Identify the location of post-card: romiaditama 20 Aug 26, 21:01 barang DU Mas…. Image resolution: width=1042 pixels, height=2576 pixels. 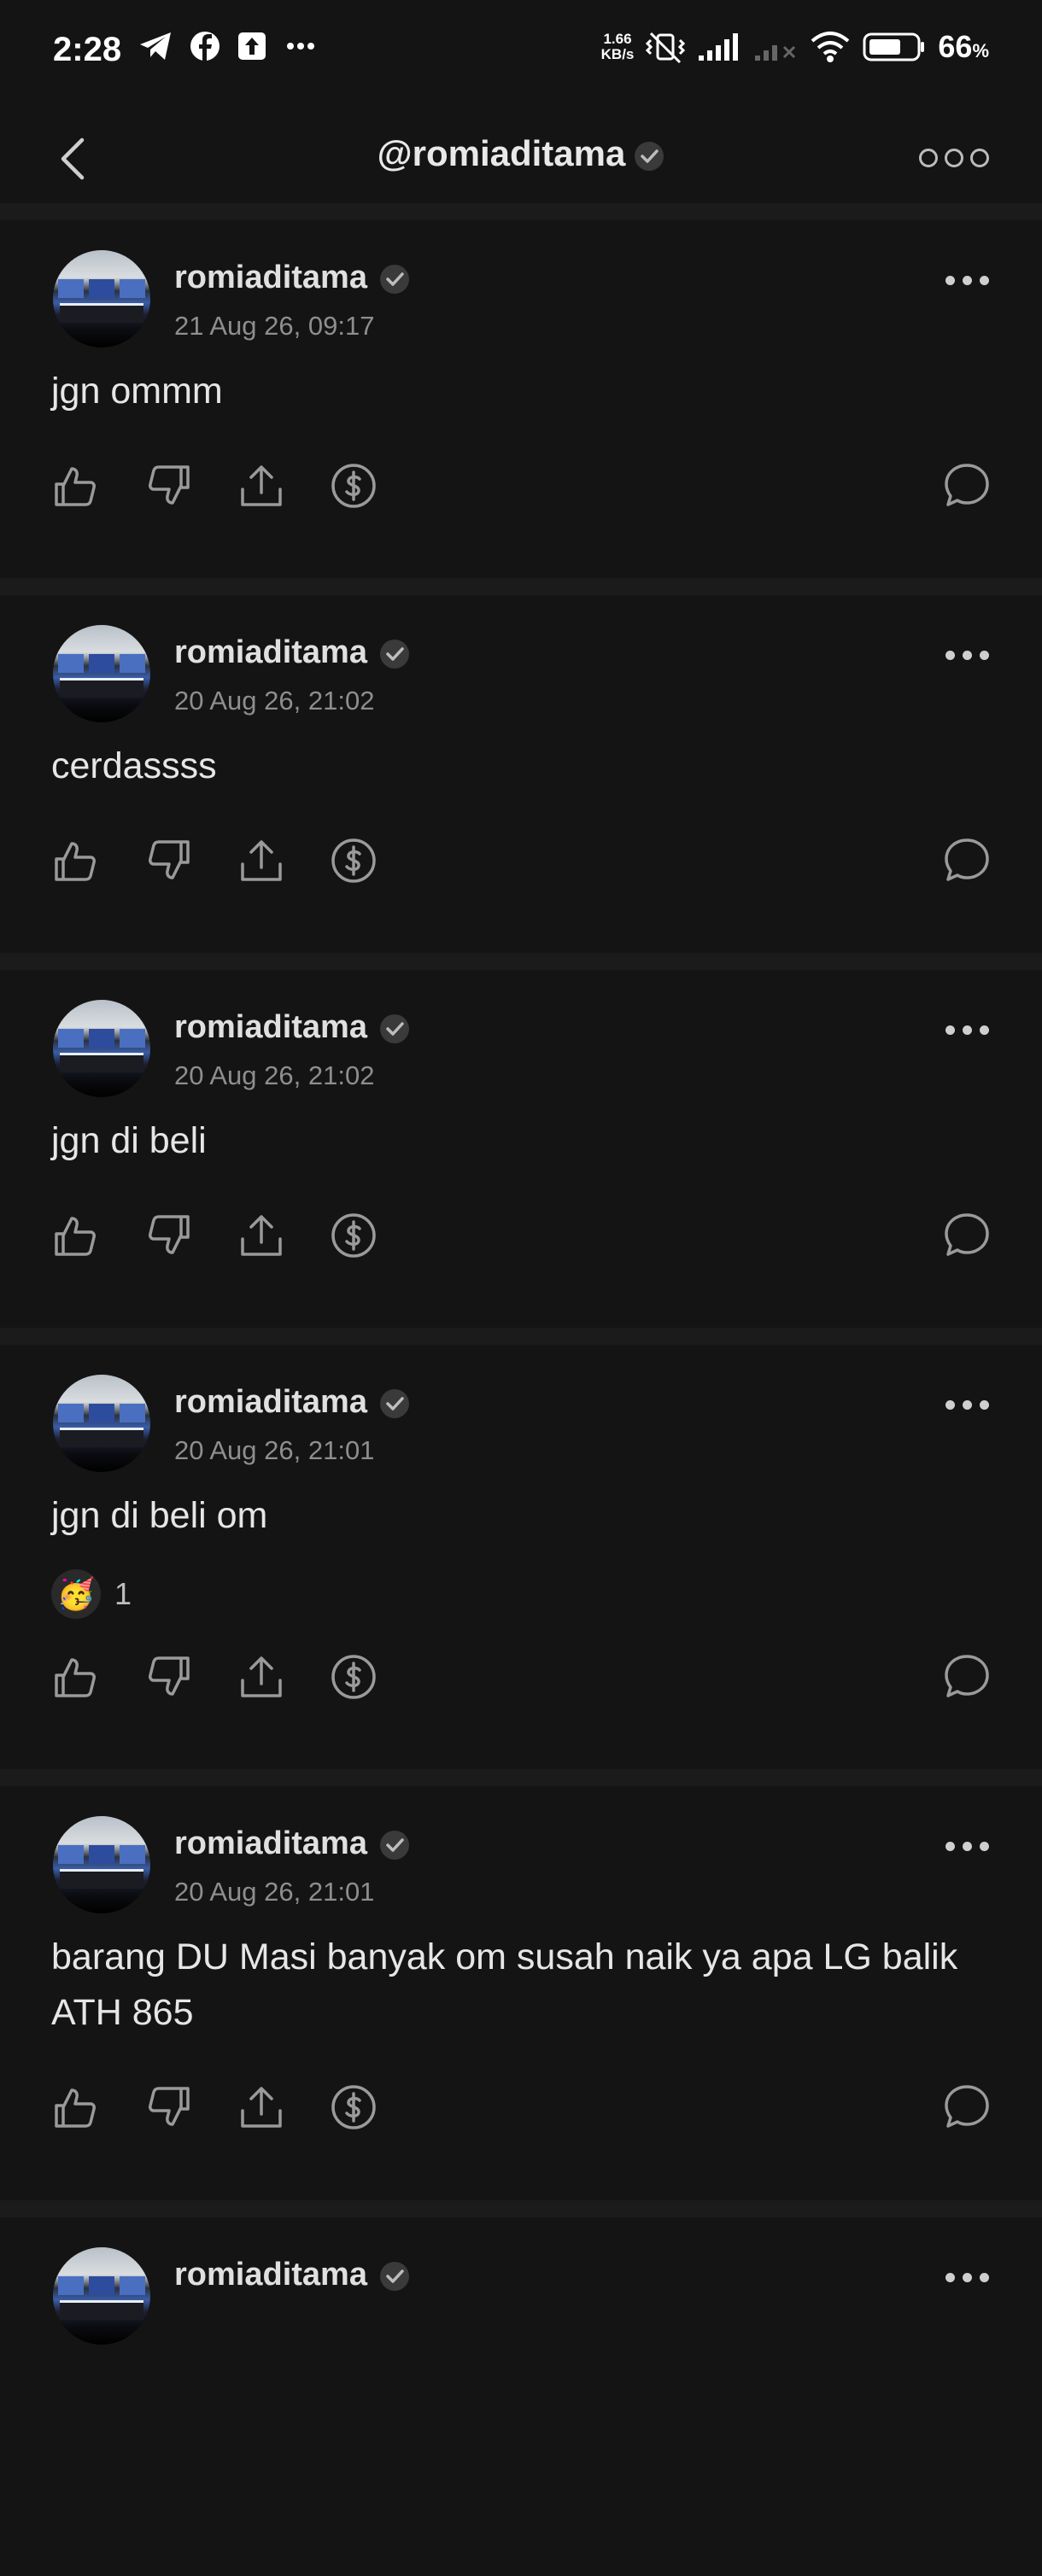
(521, 1965).